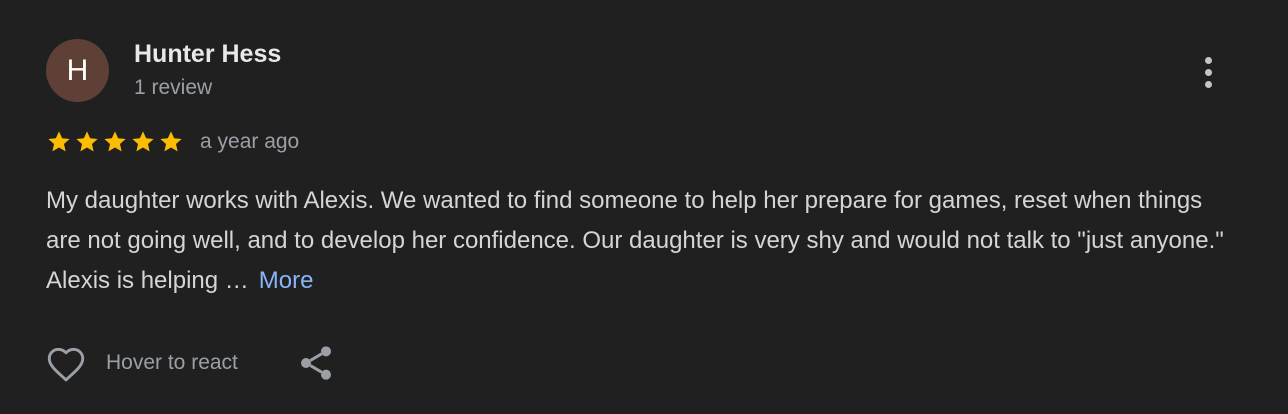 This screenshot has width=1288, height=414. I want to click on star-rating, so click(115, 142).